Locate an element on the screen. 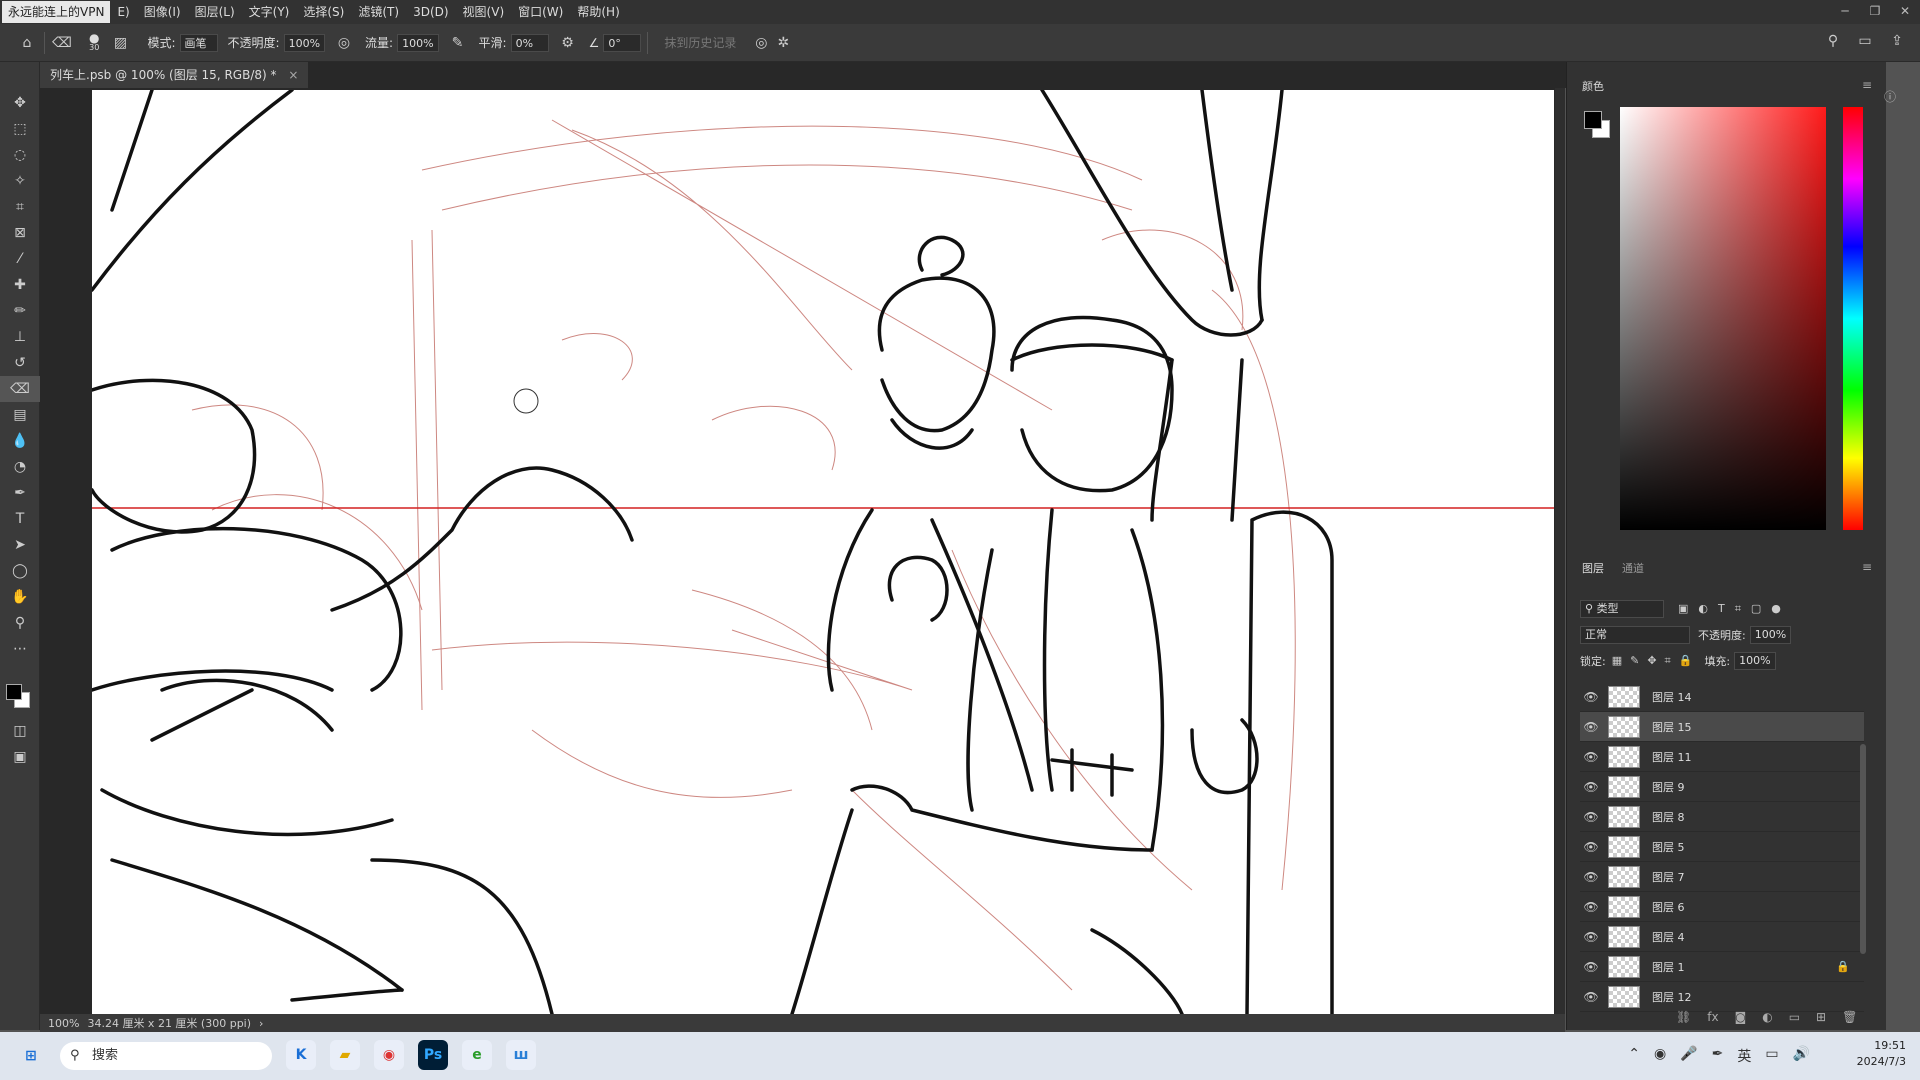 The width and height of the screenshot is (1920, 1080). menu-select: 选择(S) is located at coordinates (323, 12).